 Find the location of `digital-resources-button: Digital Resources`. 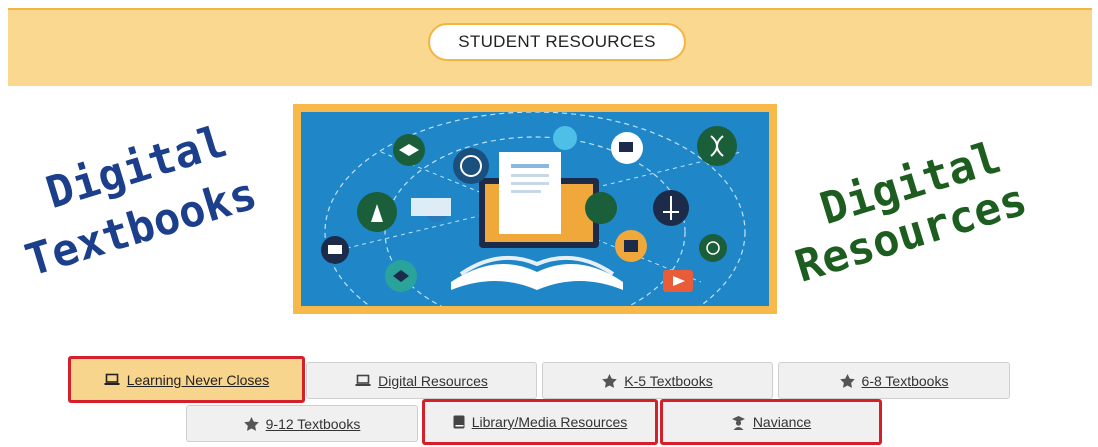

digital-resources-button: Digital Resources is located at coordinates (421, 380).